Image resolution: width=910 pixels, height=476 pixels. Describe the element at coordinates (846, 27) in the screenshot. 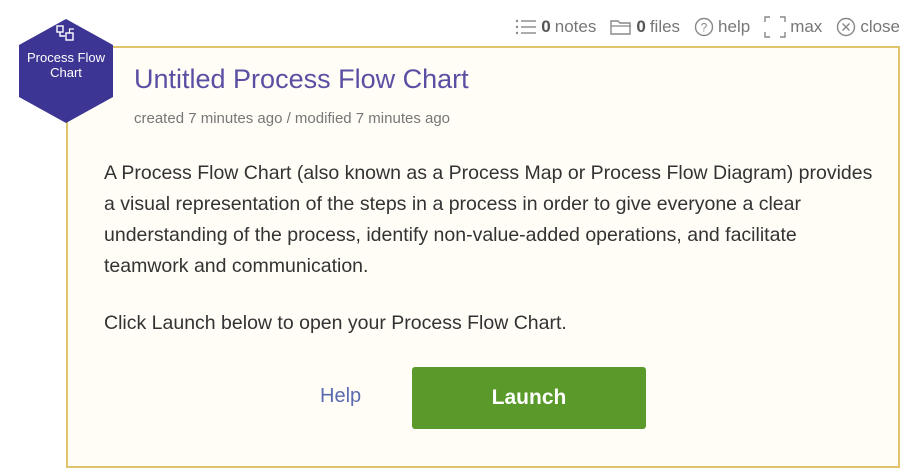

I see `close-circle-icon` at that location.